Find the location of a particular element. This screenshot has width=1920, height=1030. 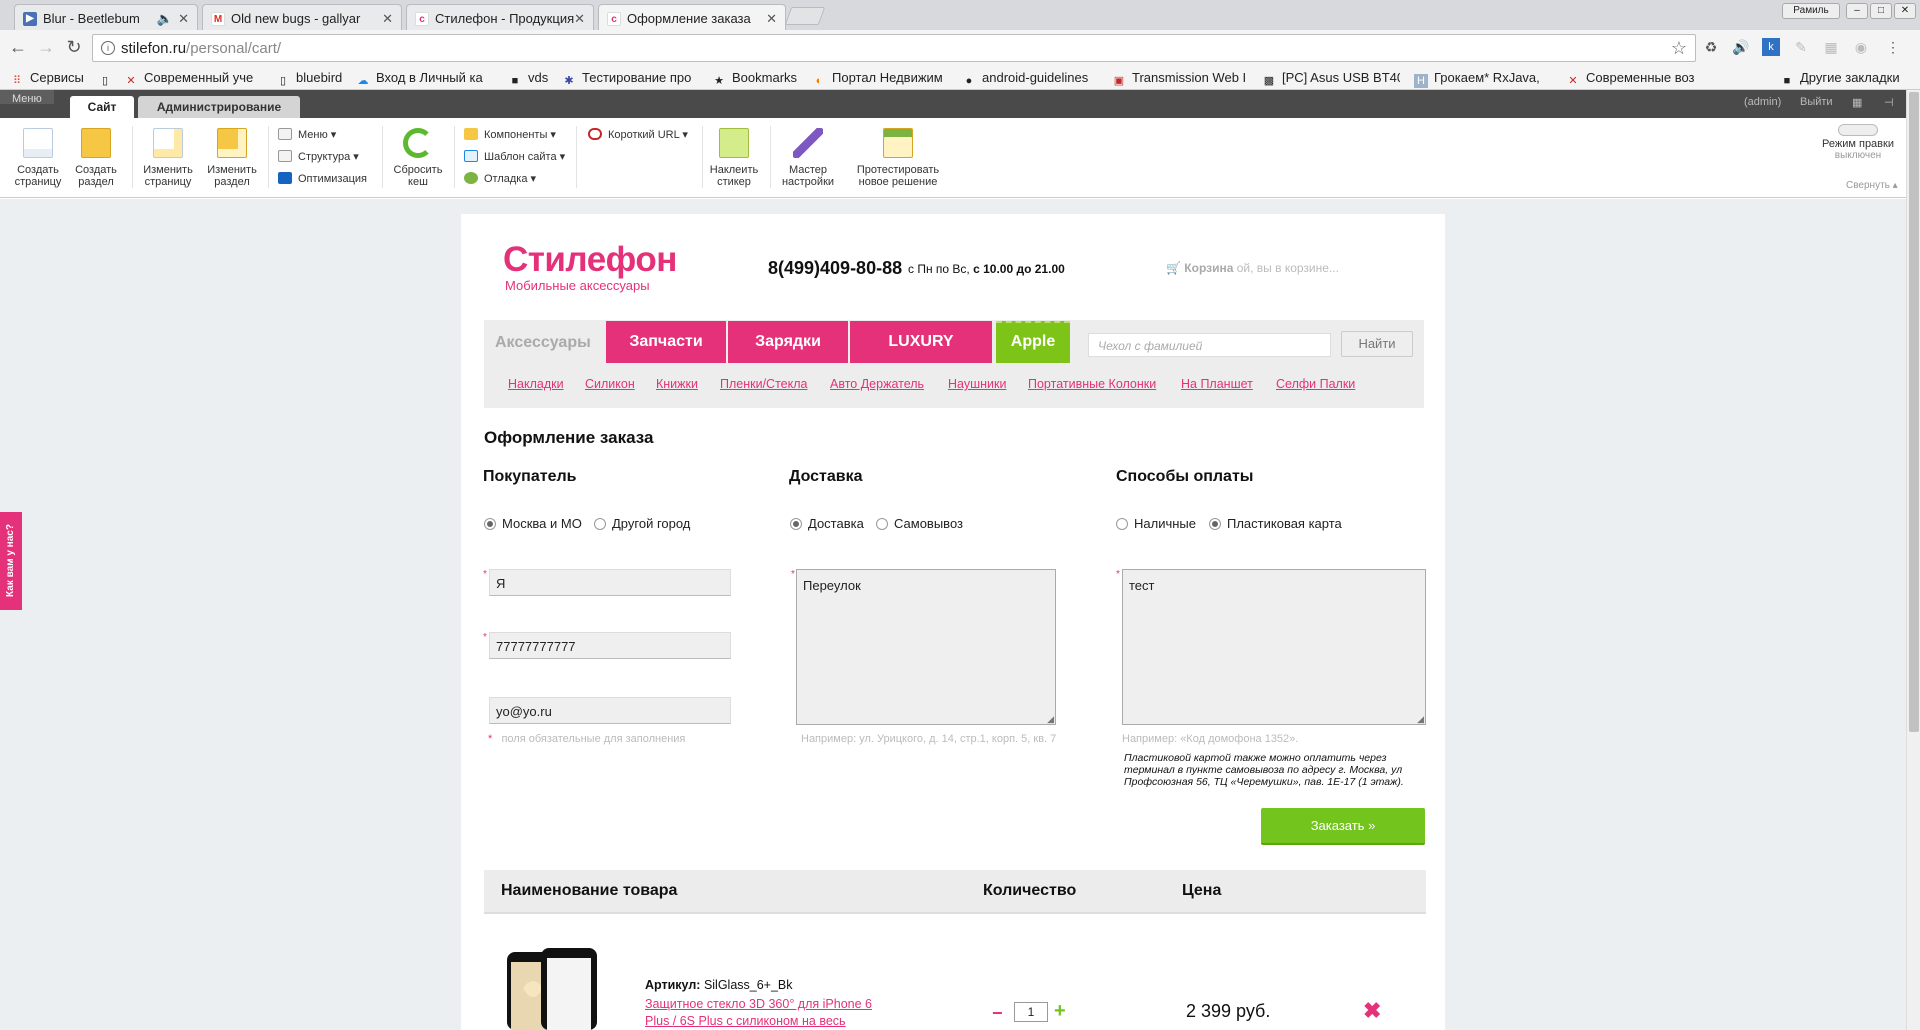

sublink: Портативные Колонки is located at coordinates (1092, 384).